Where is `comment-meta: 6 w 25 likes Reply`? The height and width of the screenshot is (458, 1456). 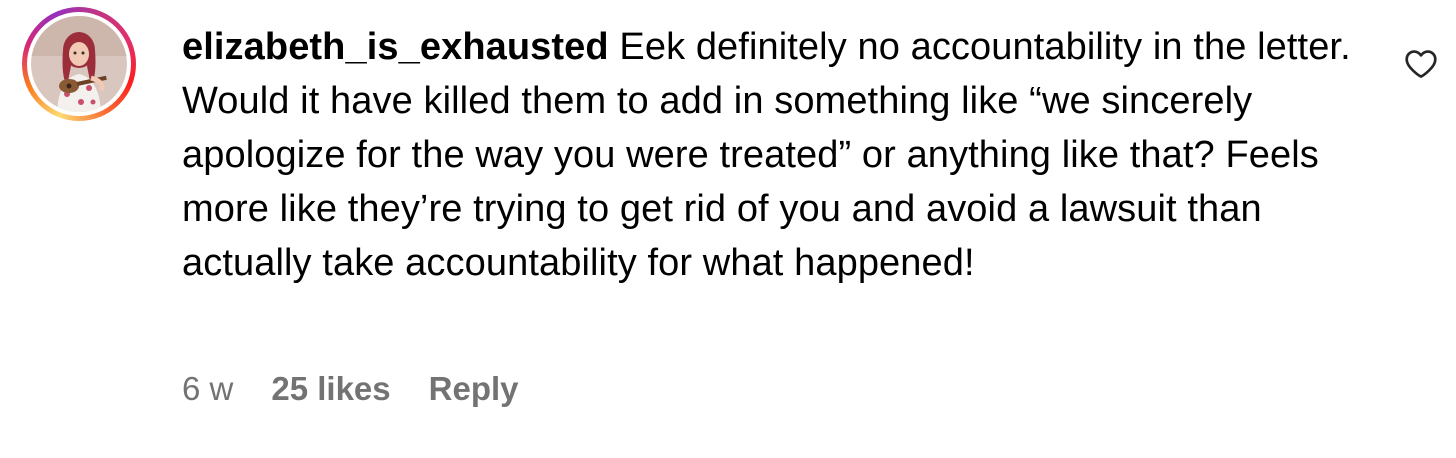
comment-meta: 6 w 25 likes Reply is located at coordinates (350, 389).